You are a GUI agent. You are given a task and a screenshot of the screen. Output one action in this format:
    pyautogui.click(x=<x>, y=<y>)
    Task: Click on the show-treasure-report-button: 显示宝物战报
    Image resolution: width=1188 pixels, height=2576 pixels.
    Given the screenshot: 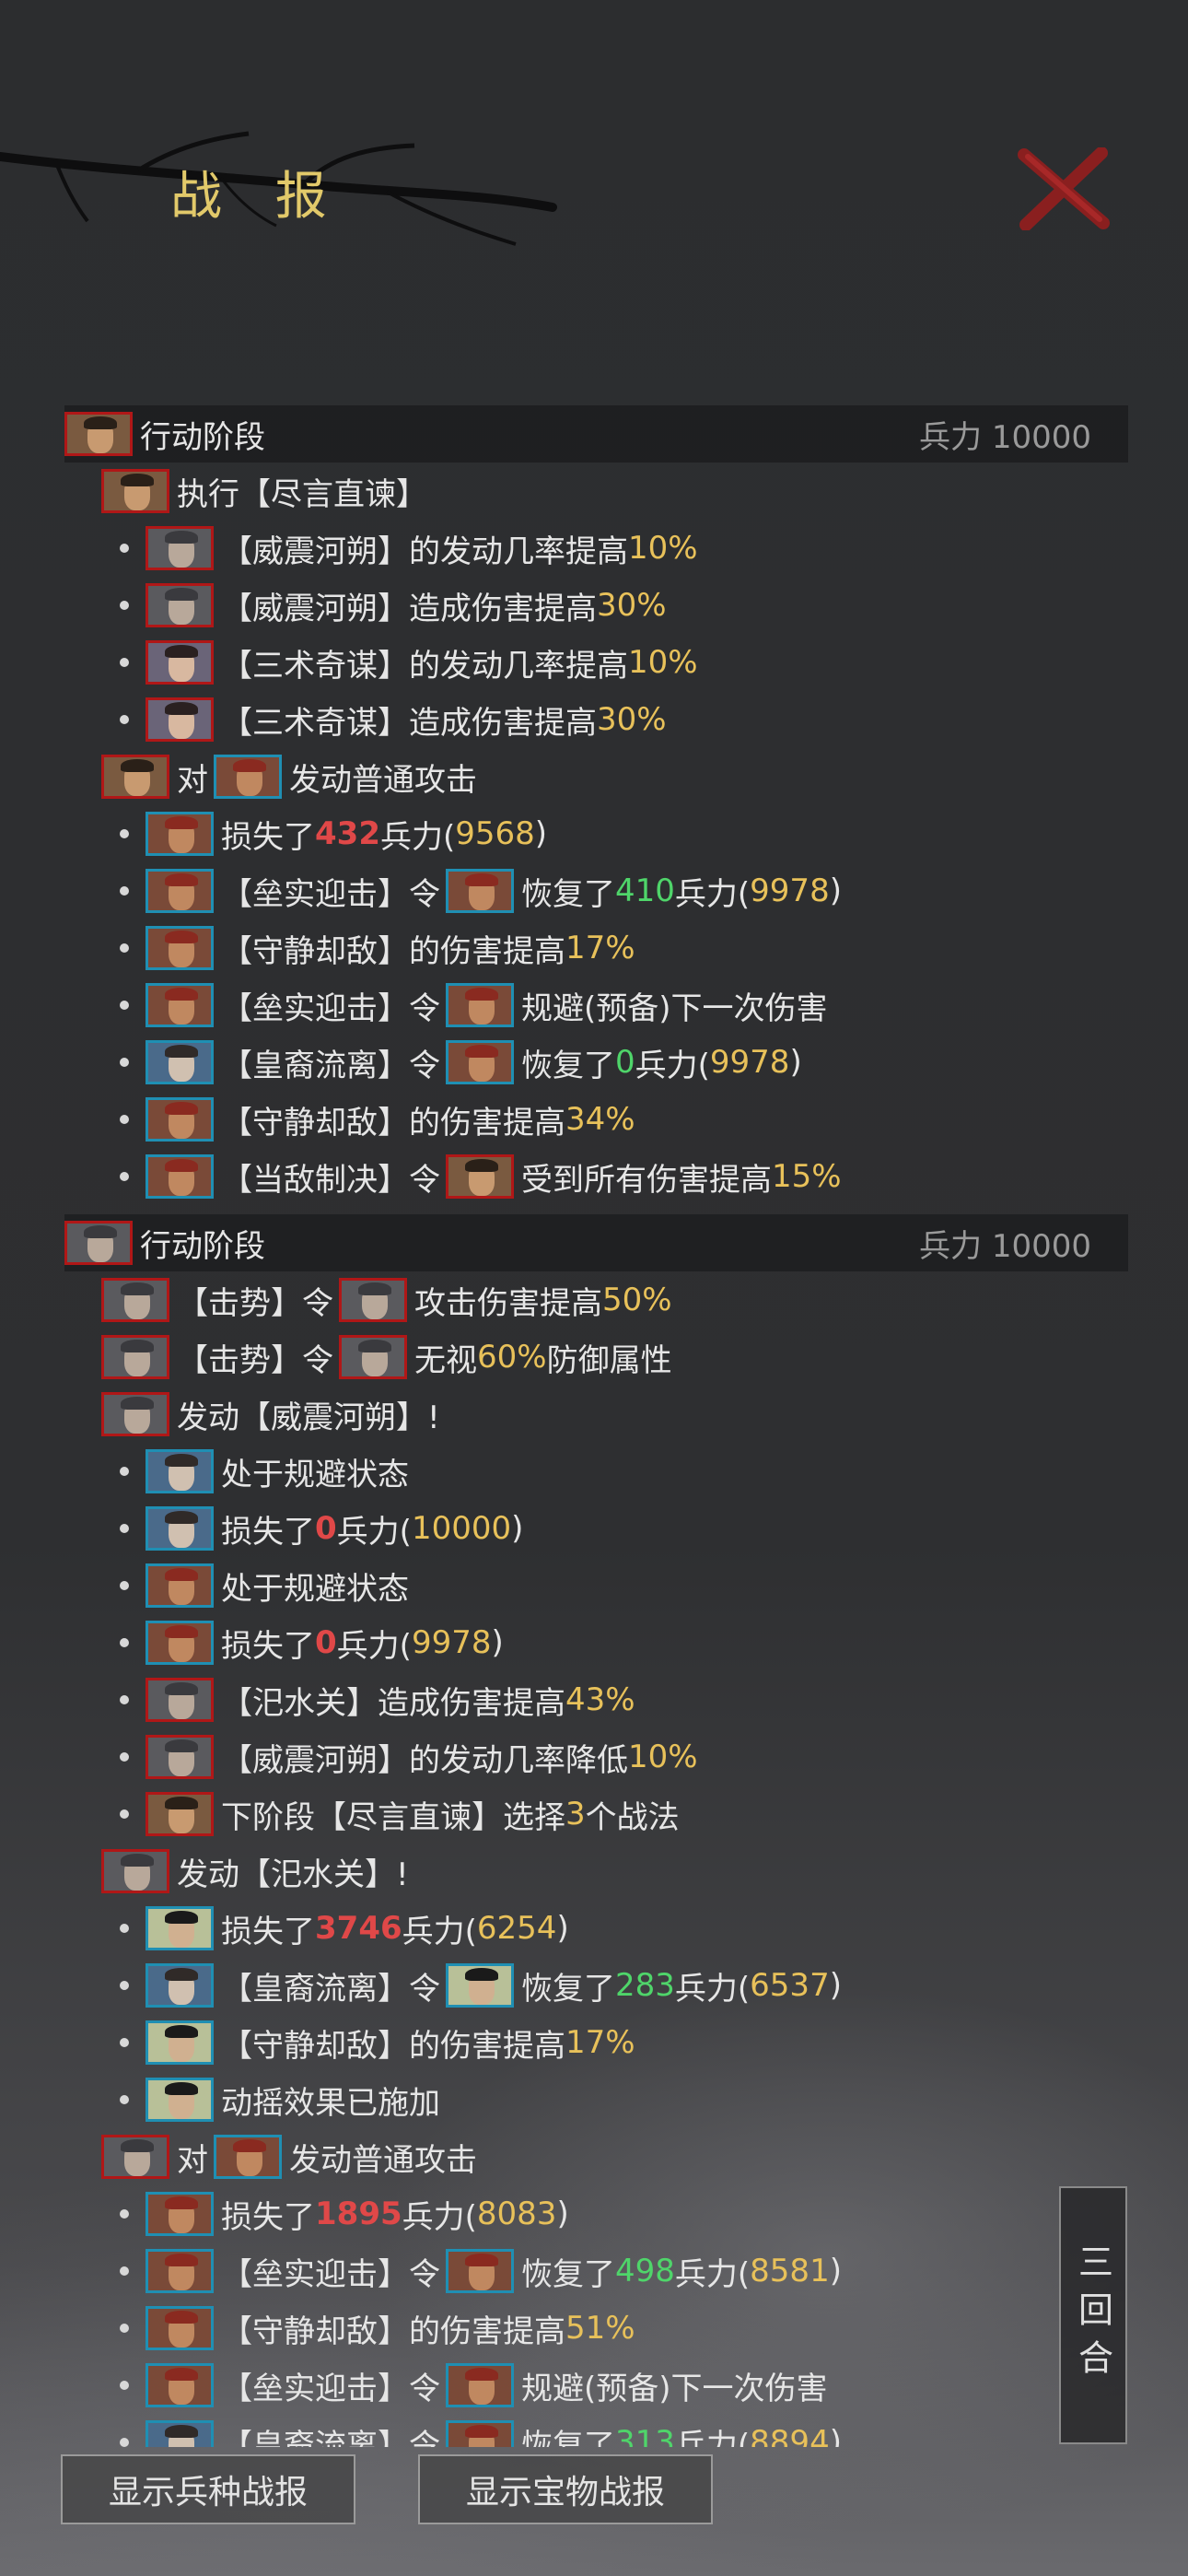 What is the action you would take?
    pyautogui.click(x=565, y=2489)
    